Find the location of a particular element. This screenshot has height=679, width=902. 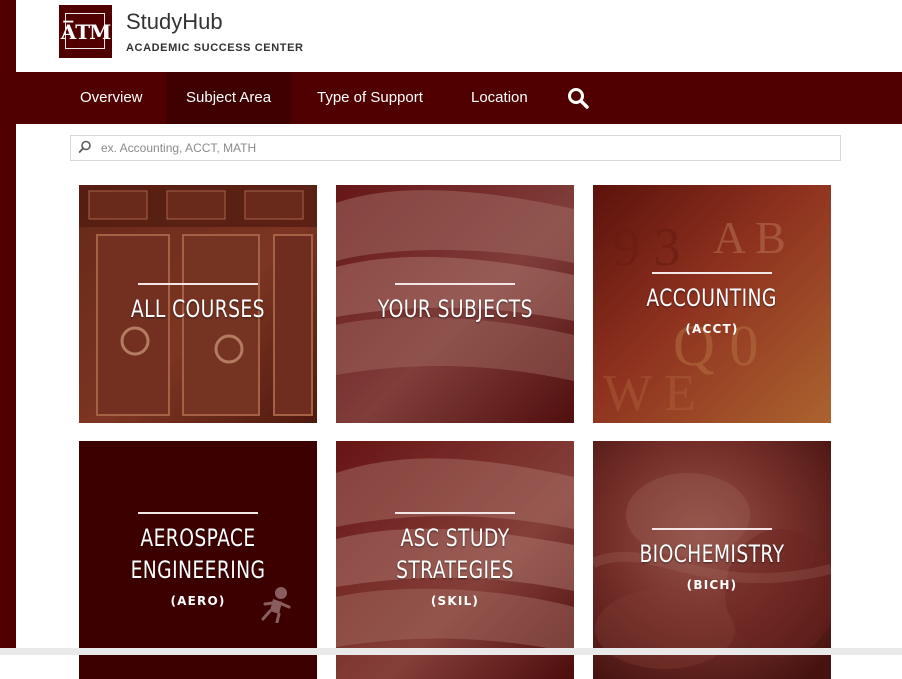

tile-biochemistry: BIOCHEMISTRY (BICH) is located at coordinates (712, 560).